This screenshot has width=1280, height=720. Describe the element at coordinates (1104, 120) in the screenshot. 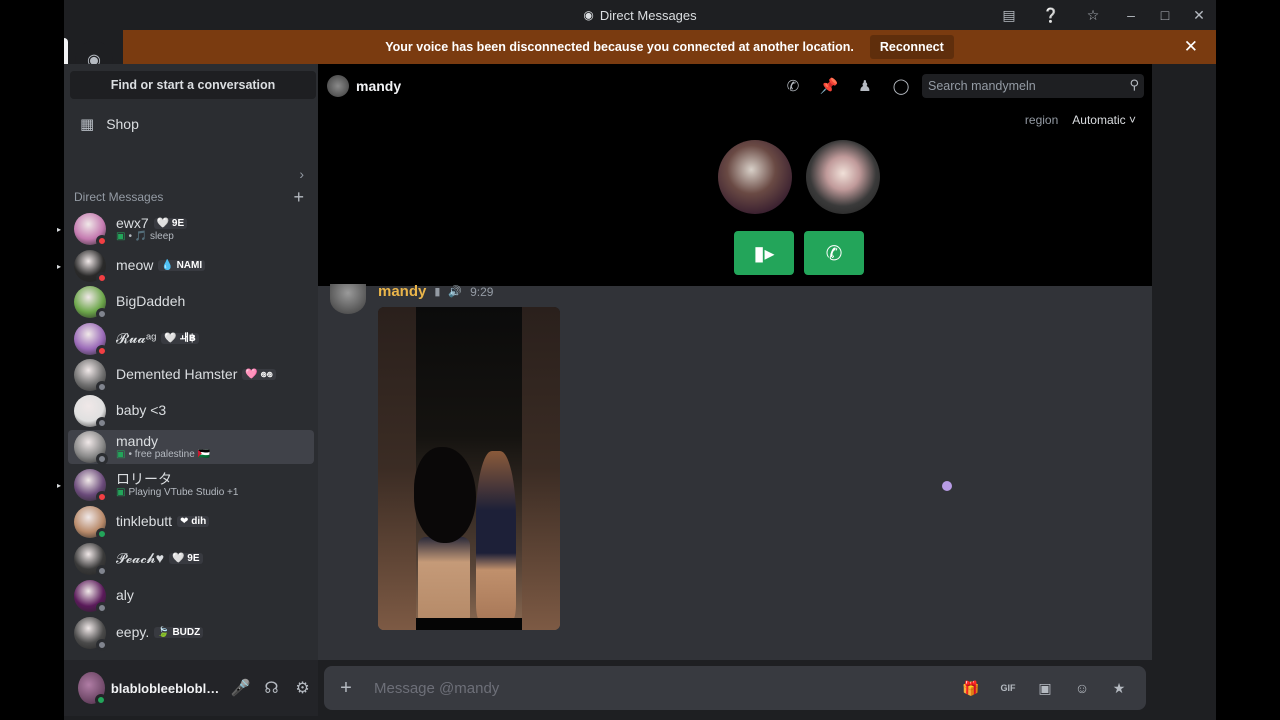

I see `region-value: Automatic ˅` at that location.